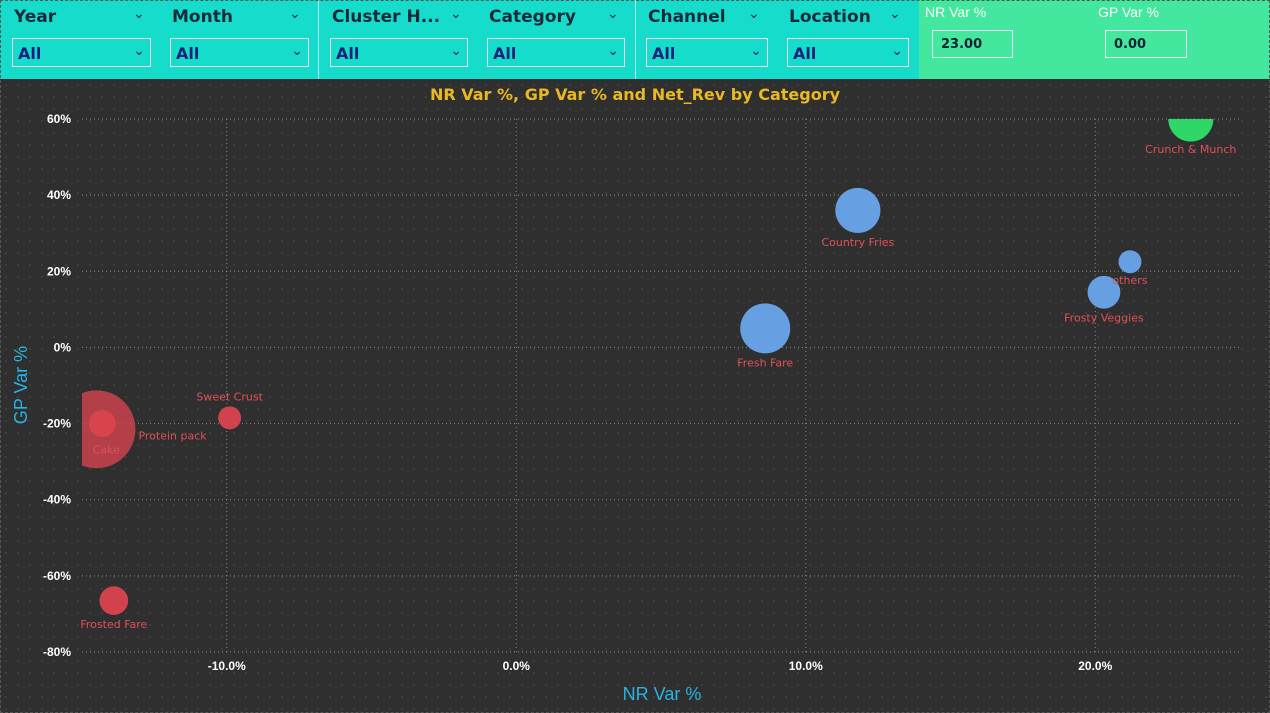 The image size is (1270, 713). I want to click on x-tick-label: 0.0%, so click(517, 666).